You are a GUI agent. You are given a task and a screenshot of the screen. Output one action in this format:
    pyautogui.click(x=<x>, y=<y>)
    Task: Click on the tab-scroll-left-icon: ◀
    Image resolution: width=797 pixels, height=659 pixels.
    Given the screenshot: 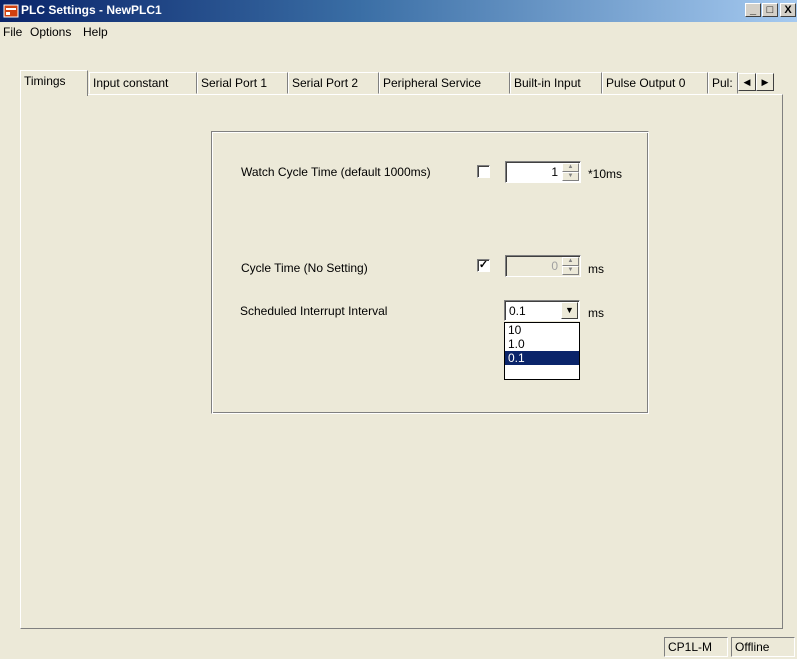 What is the action you would take?
    pyautogui.click(x=747, y=82)
    